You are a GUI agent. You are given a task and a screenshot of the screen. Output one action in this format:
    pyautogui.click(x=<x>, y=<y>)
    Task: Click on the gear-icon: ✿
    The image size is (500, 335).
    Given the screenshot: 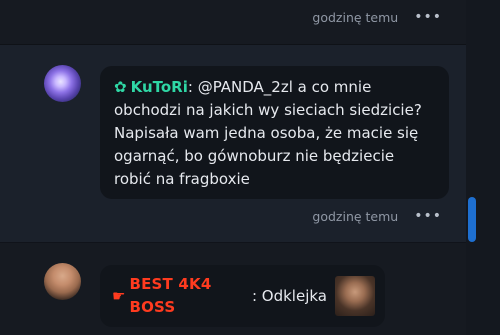 What is the action you would take?
    pyautogui.click(x=120, y=87)
    